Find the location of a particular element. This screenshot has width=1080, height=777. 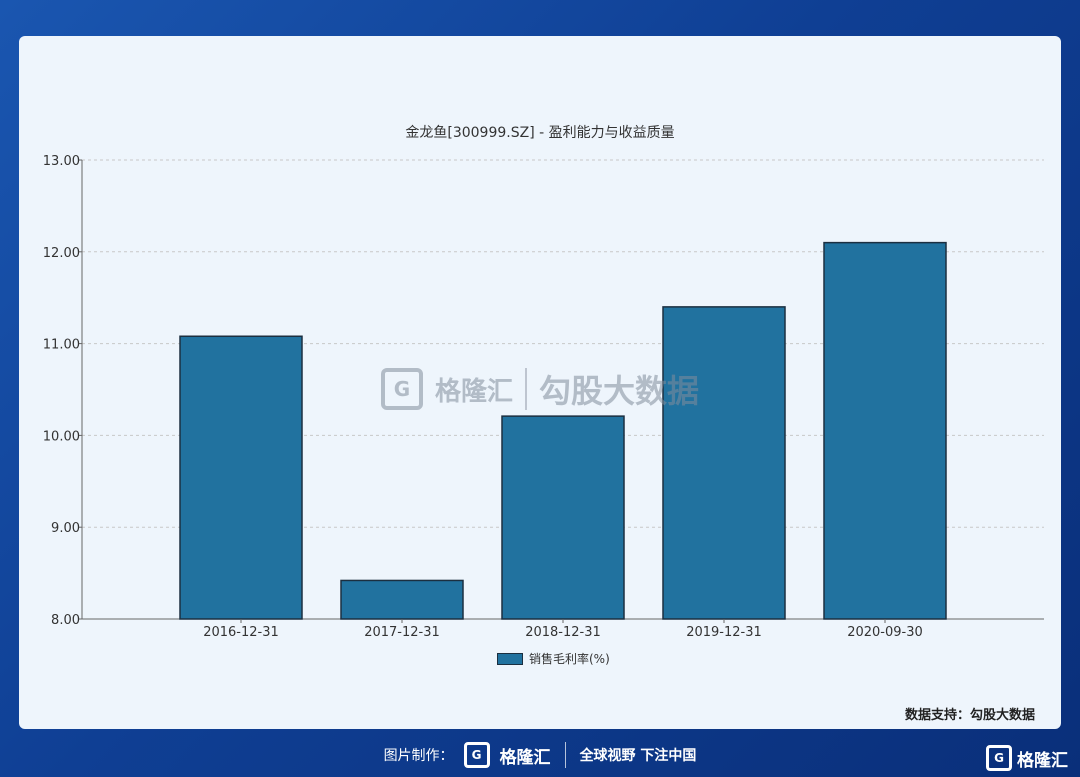

y-tick-label: 8.00 is located at coordinates (65, 620).